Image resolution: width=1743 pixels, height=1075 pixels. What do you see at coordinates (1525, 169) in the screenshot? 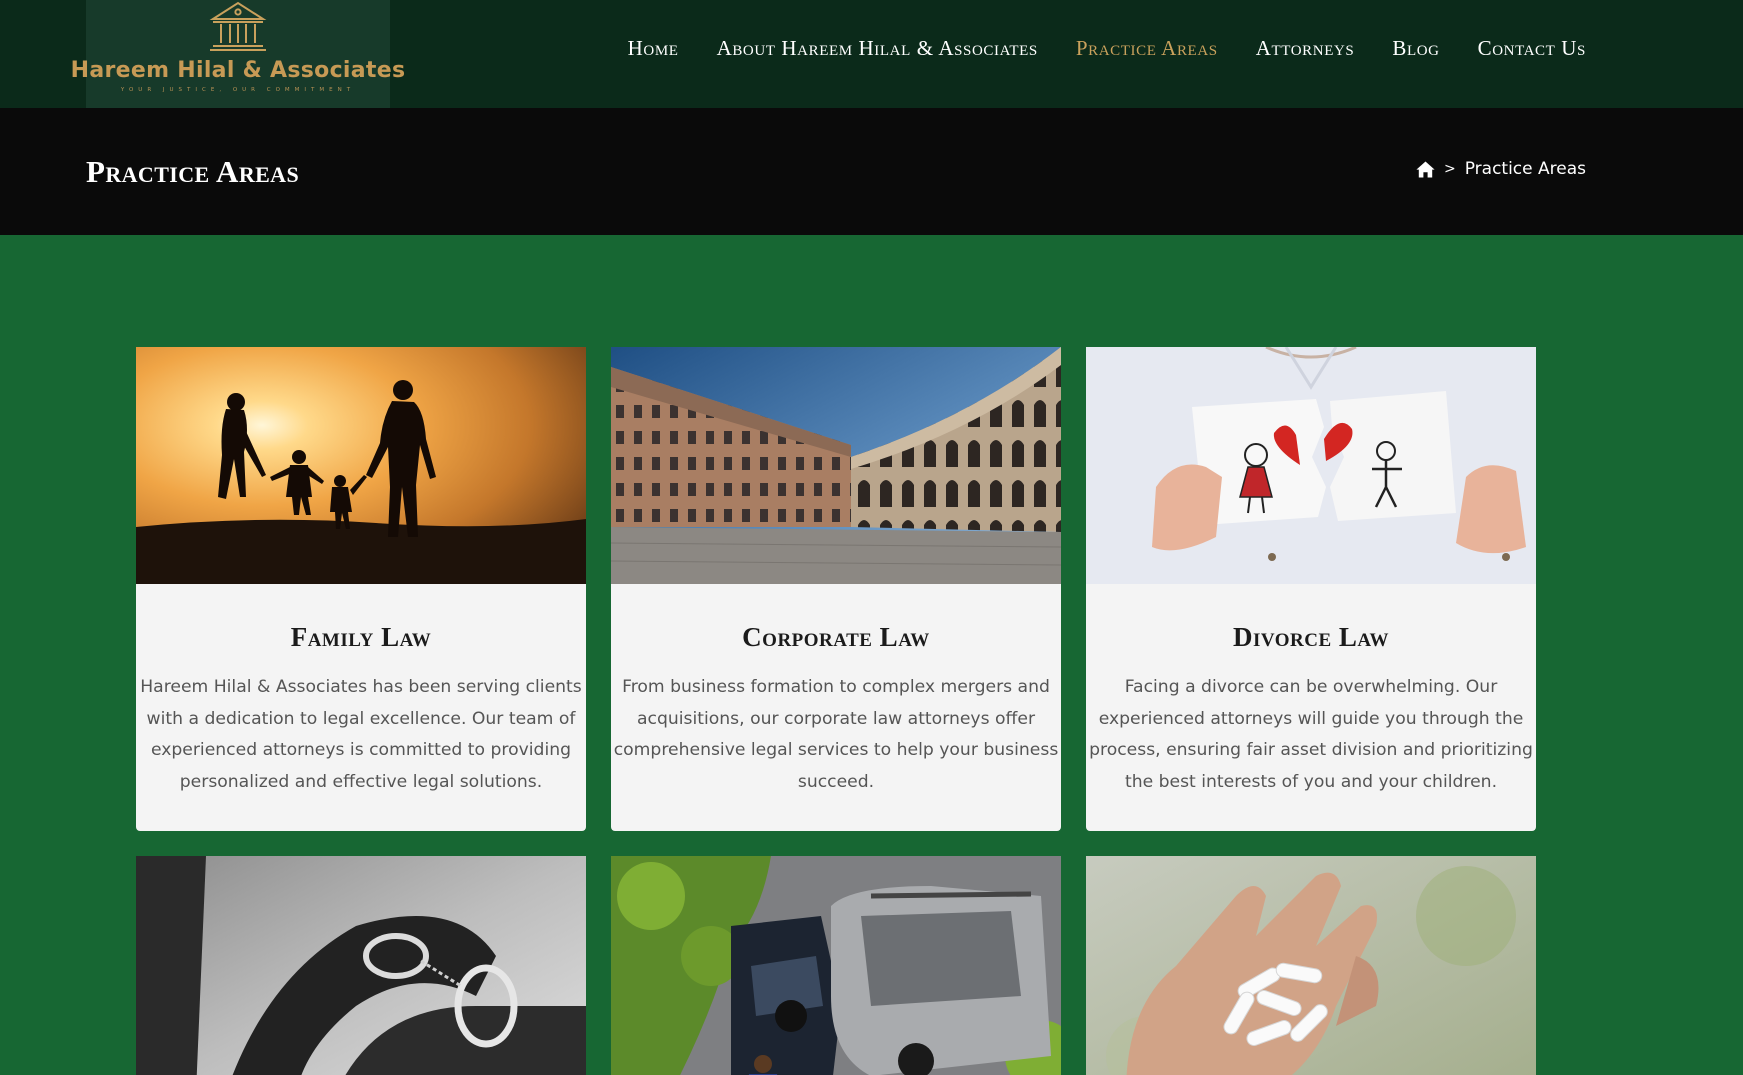
I see `breadcrumb-current: Practice Areas` at bounding box center [1525, 169].